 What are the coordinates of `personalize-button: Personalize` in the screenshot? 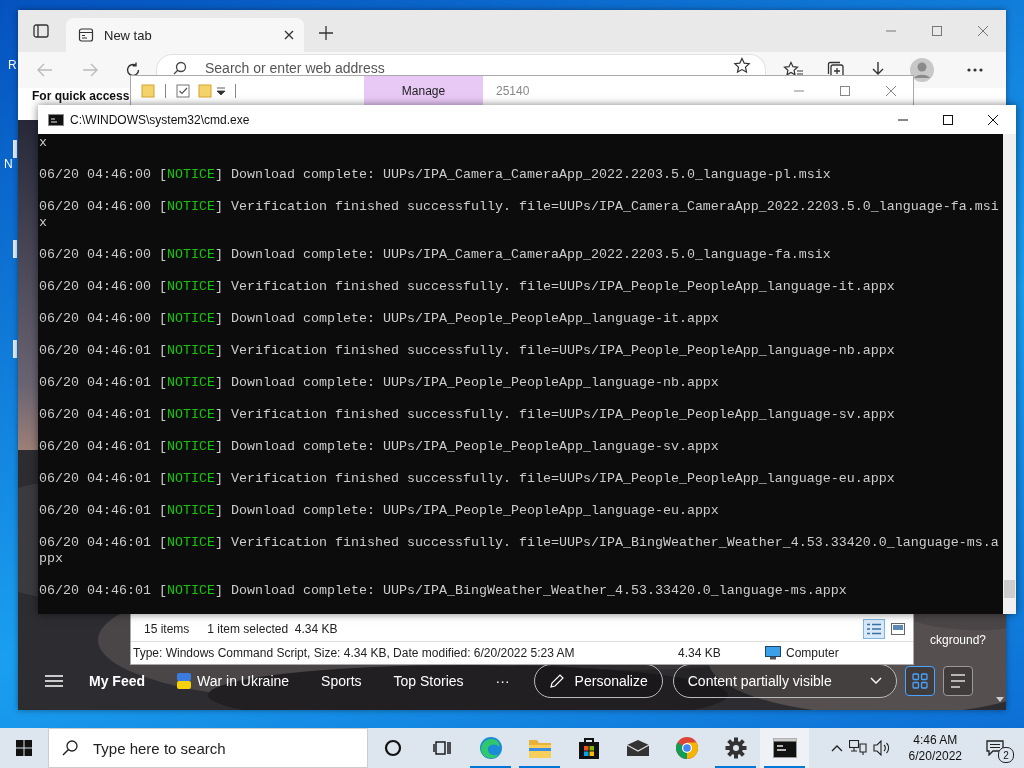 It's located at (598, 681).